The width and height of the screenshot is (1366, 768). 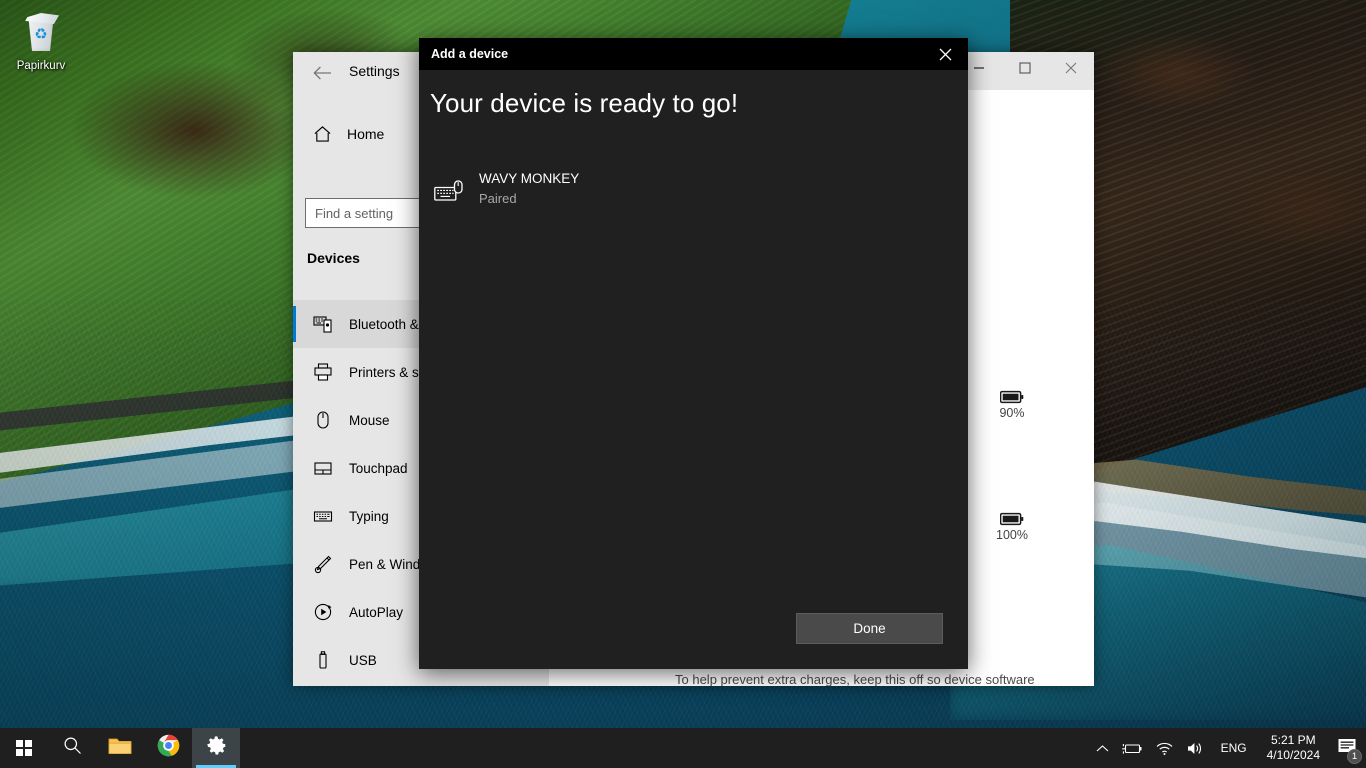 I want to click on back-arrow-icon, so click(x=322, y=73).